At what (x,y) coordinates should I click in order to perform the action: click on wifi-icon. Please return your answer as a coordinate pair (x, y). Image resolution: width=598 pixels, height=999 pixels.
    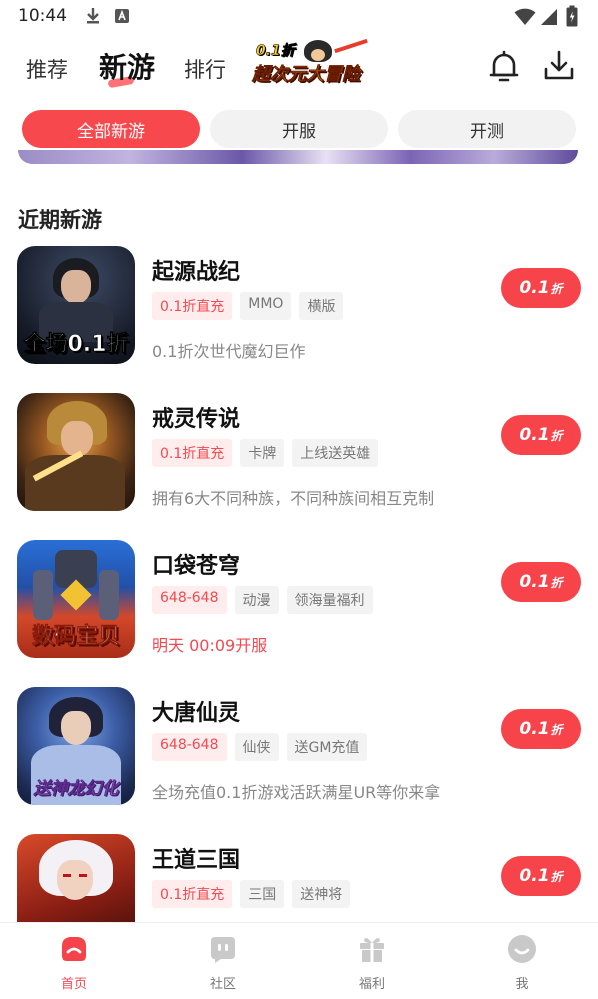
    Looking at the image, I should click on (525, 16).